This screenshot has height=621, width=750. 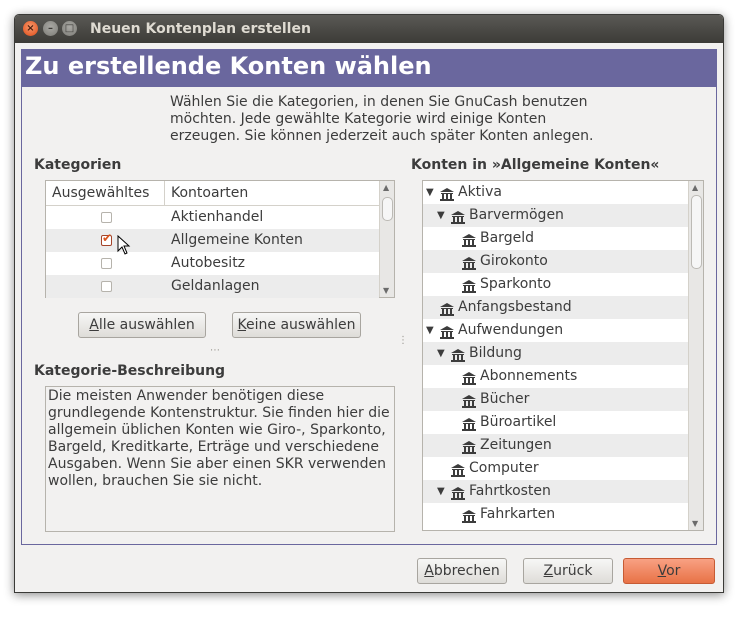 What do you see at coordinates (241, 325) in the screenshot?
I see `mnemonic: K` at bounding box center [241, 325].